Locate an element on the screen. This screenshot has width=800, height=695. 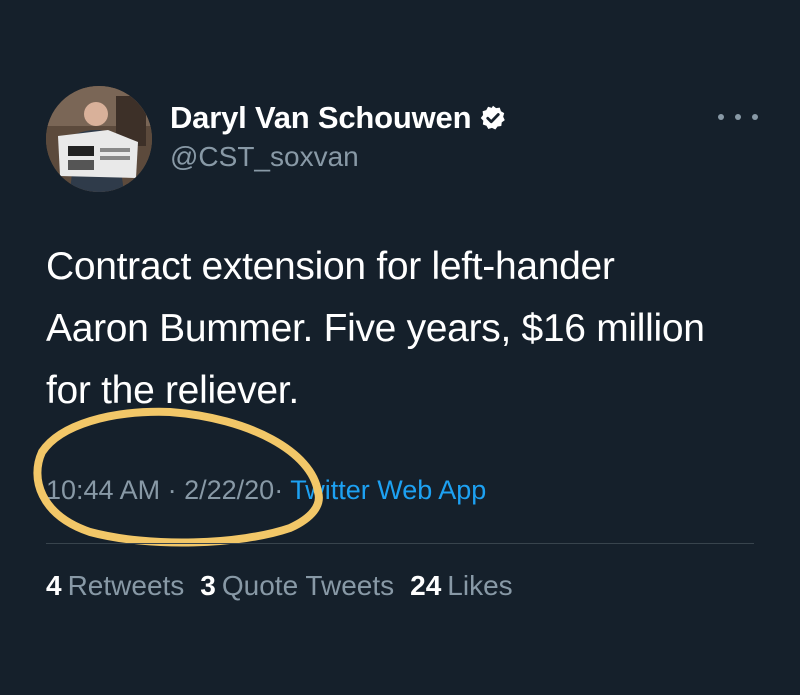
retweets-stat: 4 Retweets is located at coordinates (115, 586).